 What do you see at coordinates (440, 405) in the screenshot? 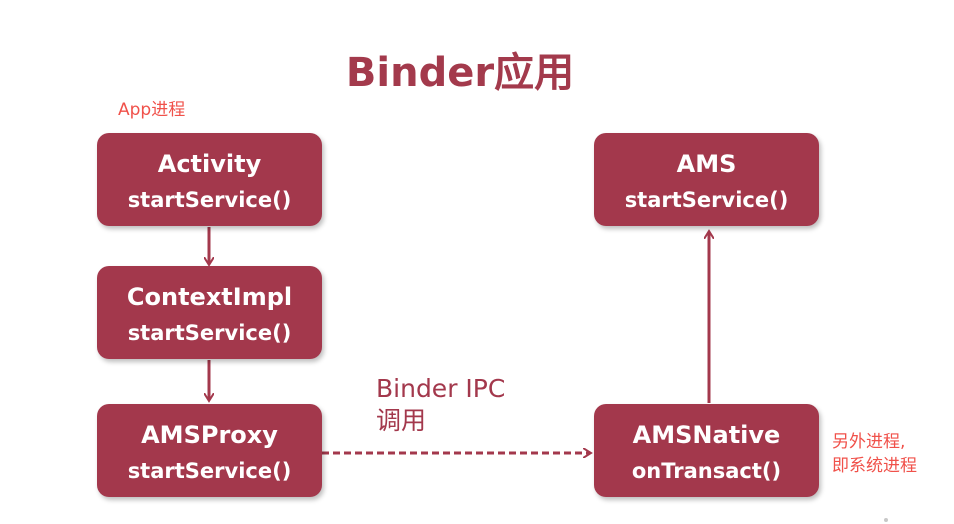
I see `binder-ipc-label: Binder IPC 调用` at bounding box center [440, 405].